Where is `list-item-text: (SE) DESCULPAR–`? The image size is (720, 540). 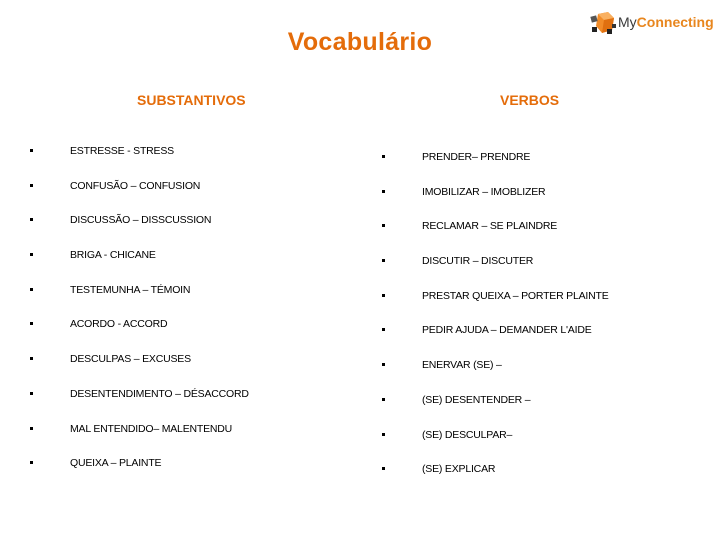
list-item-text: (SE) DESCULPAR– is located at coordinates (467, 435).